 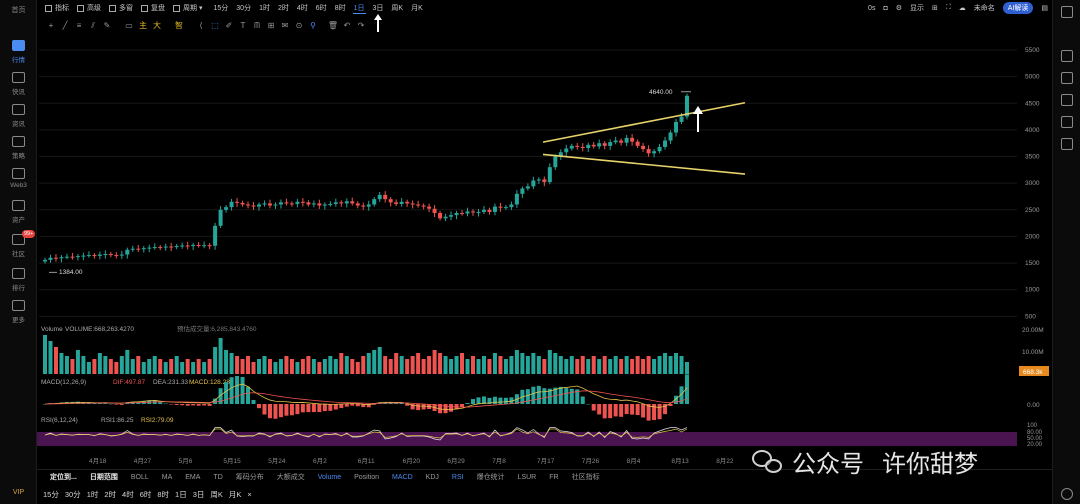 I want to click on indicator-14: LSUR, so click(x=527, y=477).